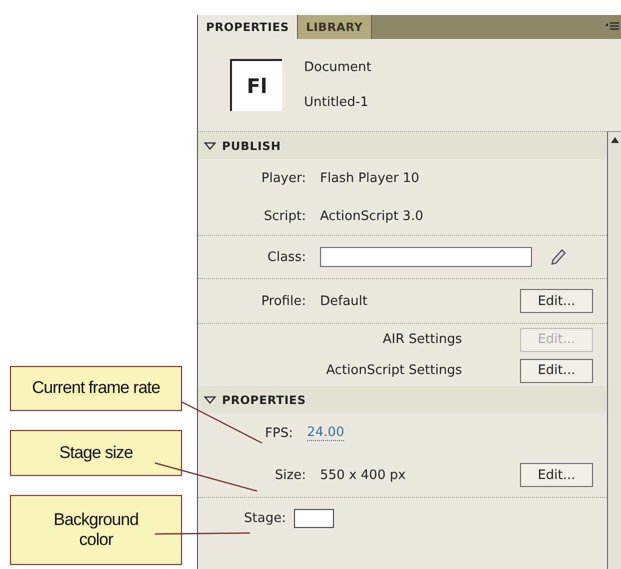 This screenshot has width=621, height=569. I want to click on fps-link: 24.00, so click(325, 433).